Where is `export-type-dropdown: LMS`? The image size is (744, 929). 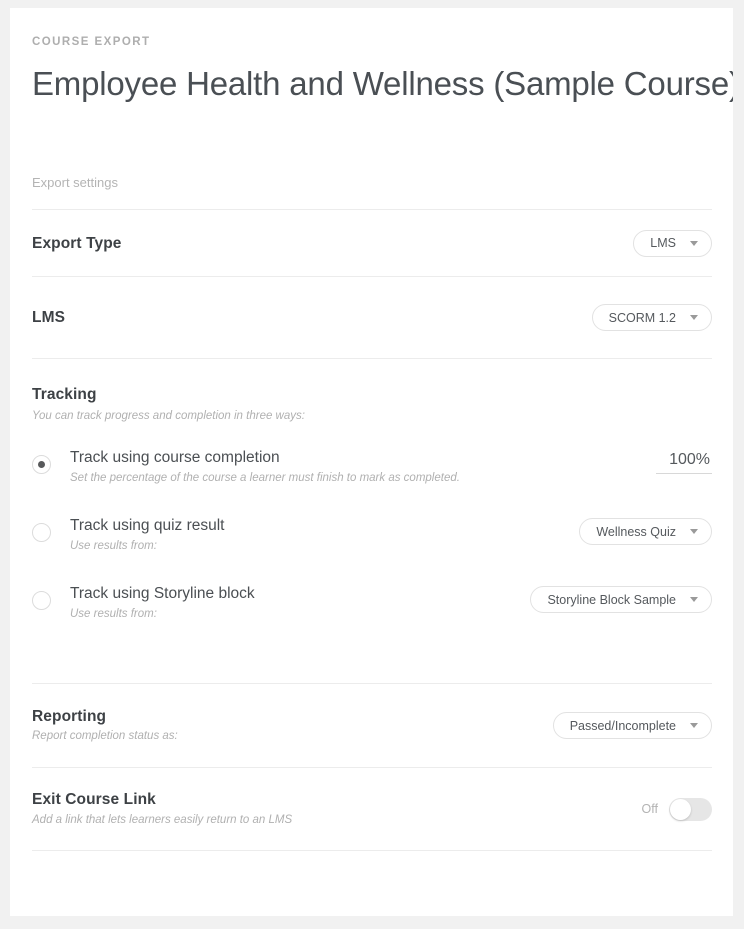
export-type-dropdown: LMS is located at coordinates (672, 243).